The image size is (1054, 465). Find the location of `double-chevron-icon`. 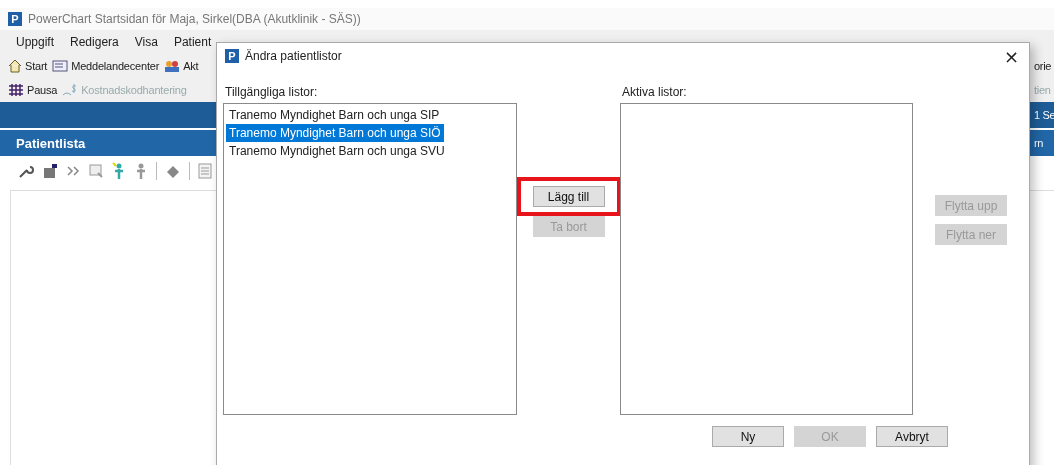

double-chevron-icon is located at coordinates (73, 171).